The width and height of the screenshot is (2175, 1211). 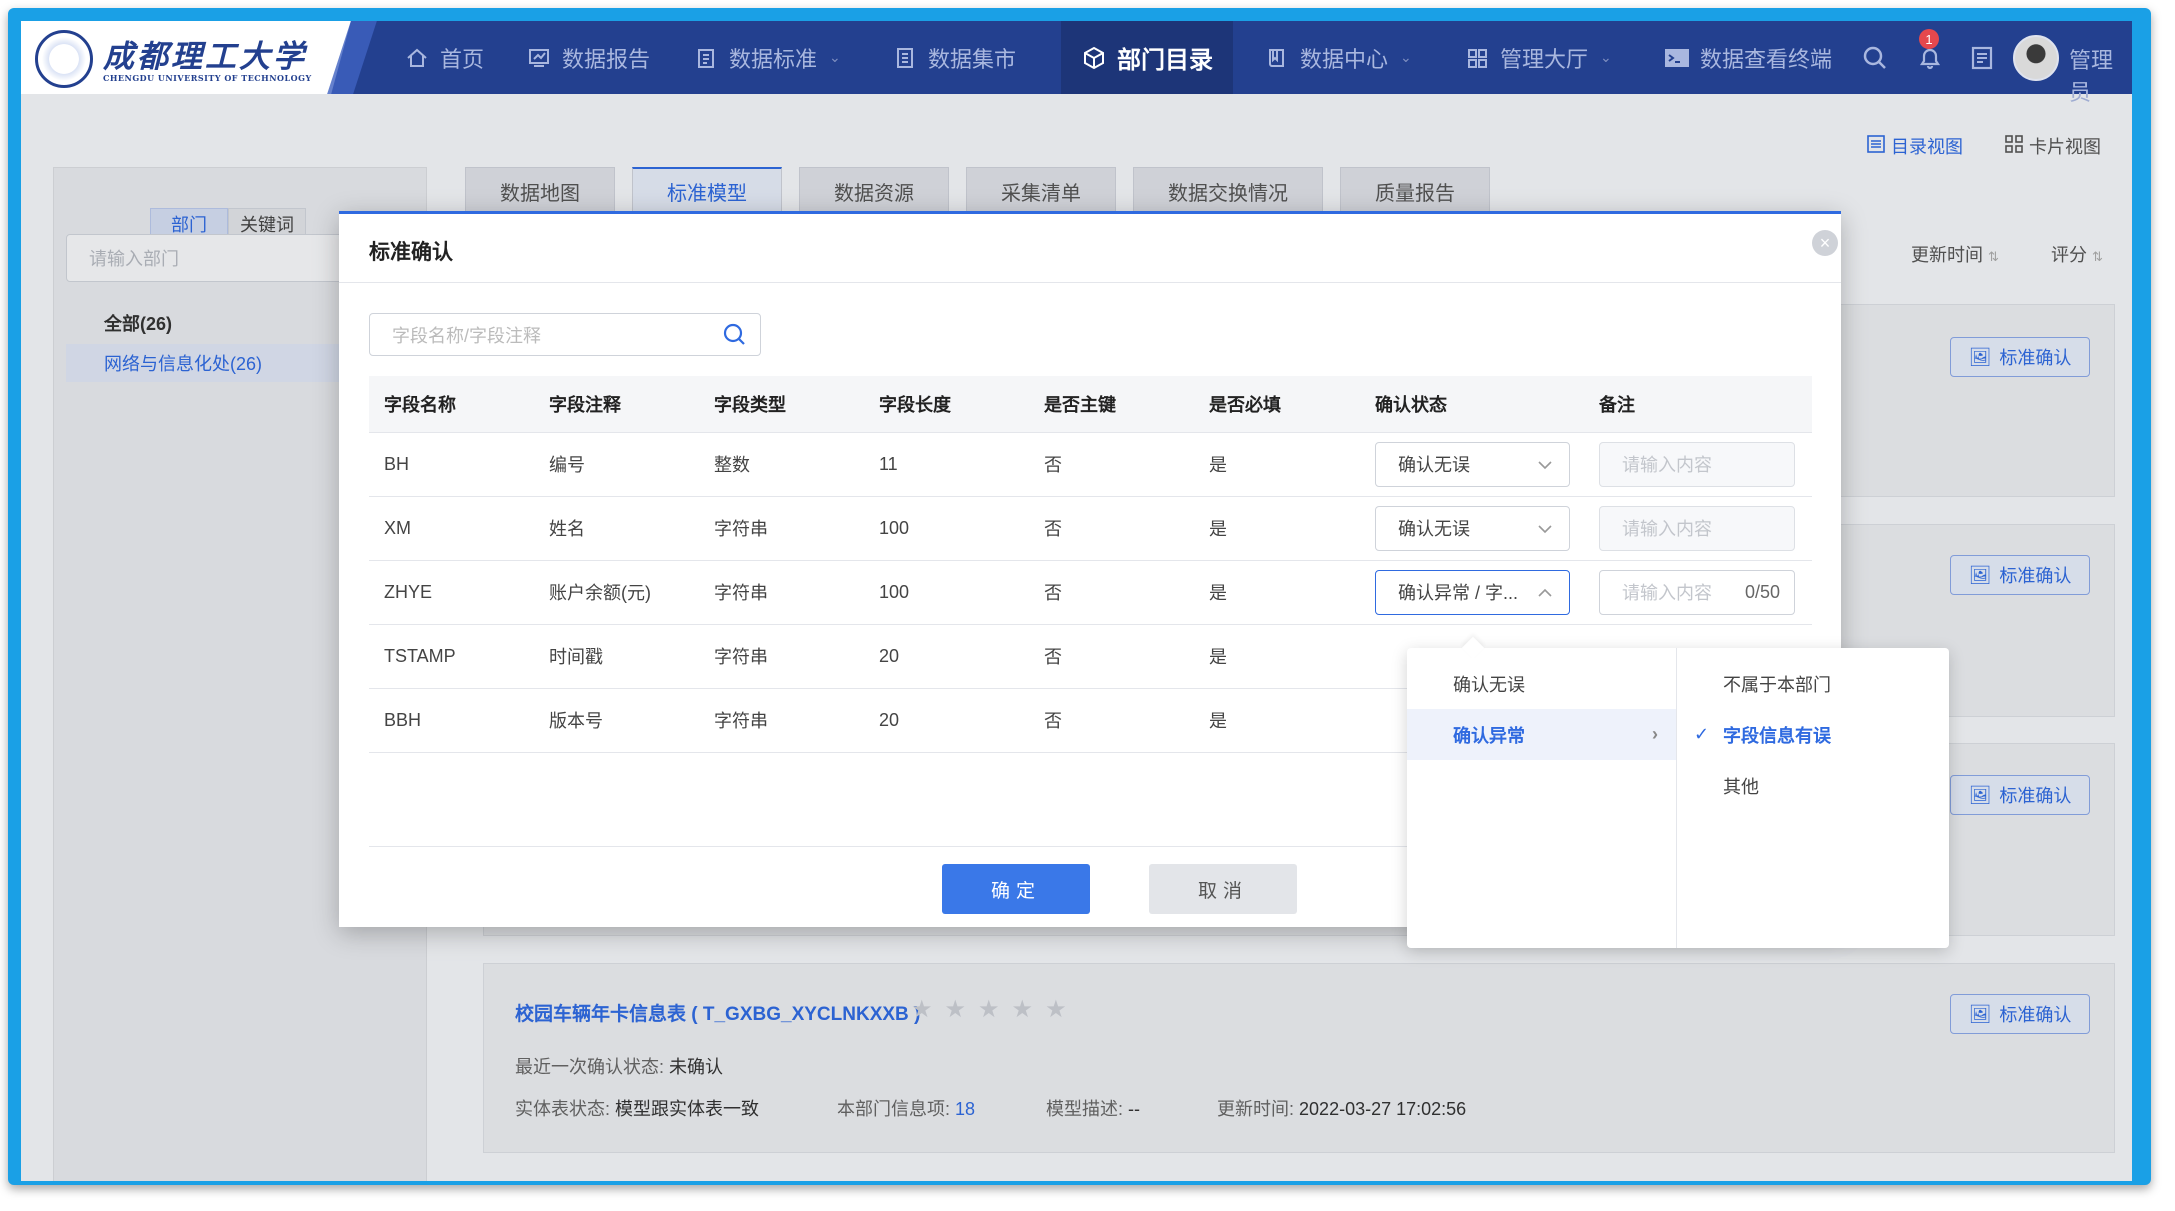 I want to click on column-header: 字段注释, so click(x=616, y=404).